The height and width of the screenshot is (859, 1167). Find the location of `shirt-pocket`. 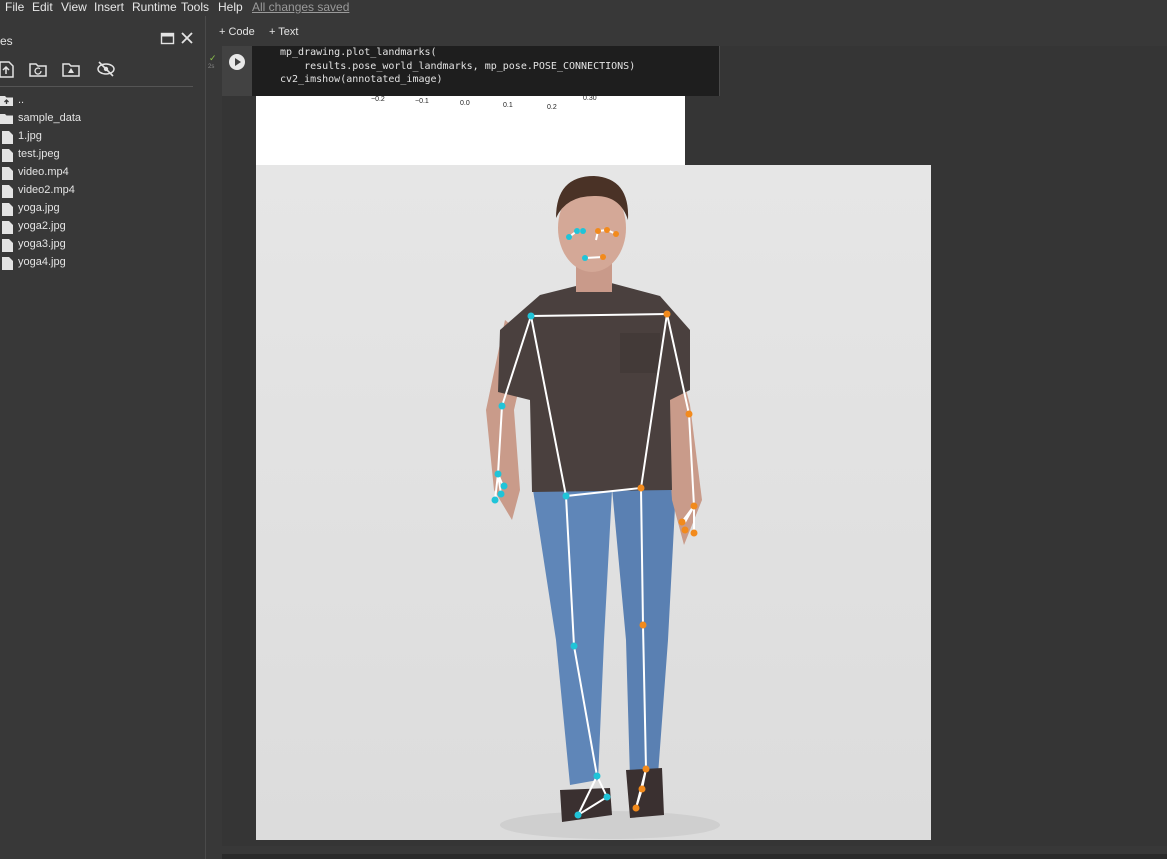

shirt-pocket is located at coordinates (640, 353).